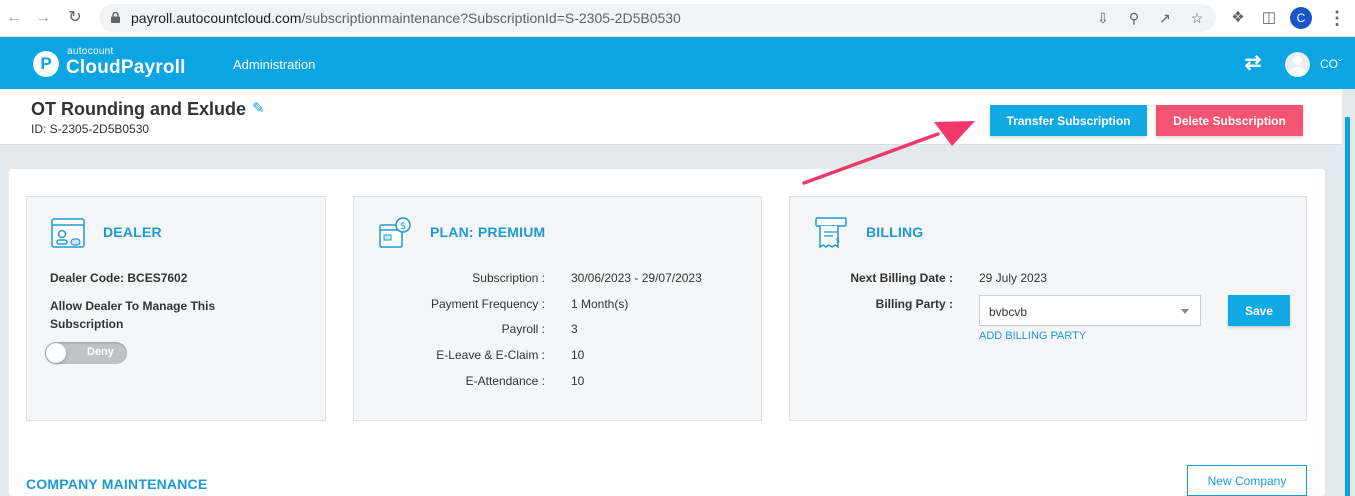 The image size is (1355, 496). I want to click on toggle-knob, so click(56, 353).